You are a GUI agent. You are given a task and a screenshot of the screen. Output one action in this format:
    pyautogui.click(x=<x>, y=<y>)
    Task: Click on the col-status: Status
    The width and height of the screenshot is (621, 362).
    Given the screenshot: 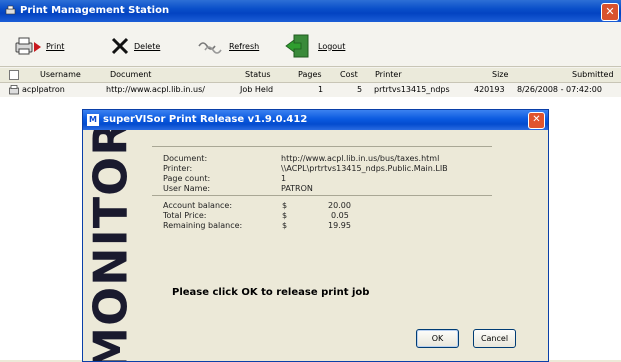 What is the action you would take?
    pyautogui.click(x=258, y=75)
    